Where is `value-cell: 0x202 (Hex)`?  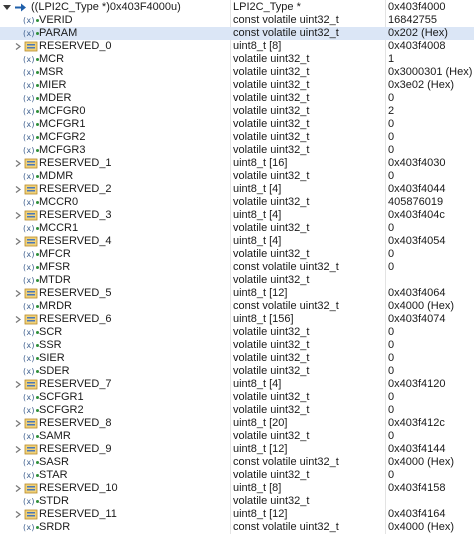
value-cell: 0x202 (Hex) is located at coordinates (431, 33).